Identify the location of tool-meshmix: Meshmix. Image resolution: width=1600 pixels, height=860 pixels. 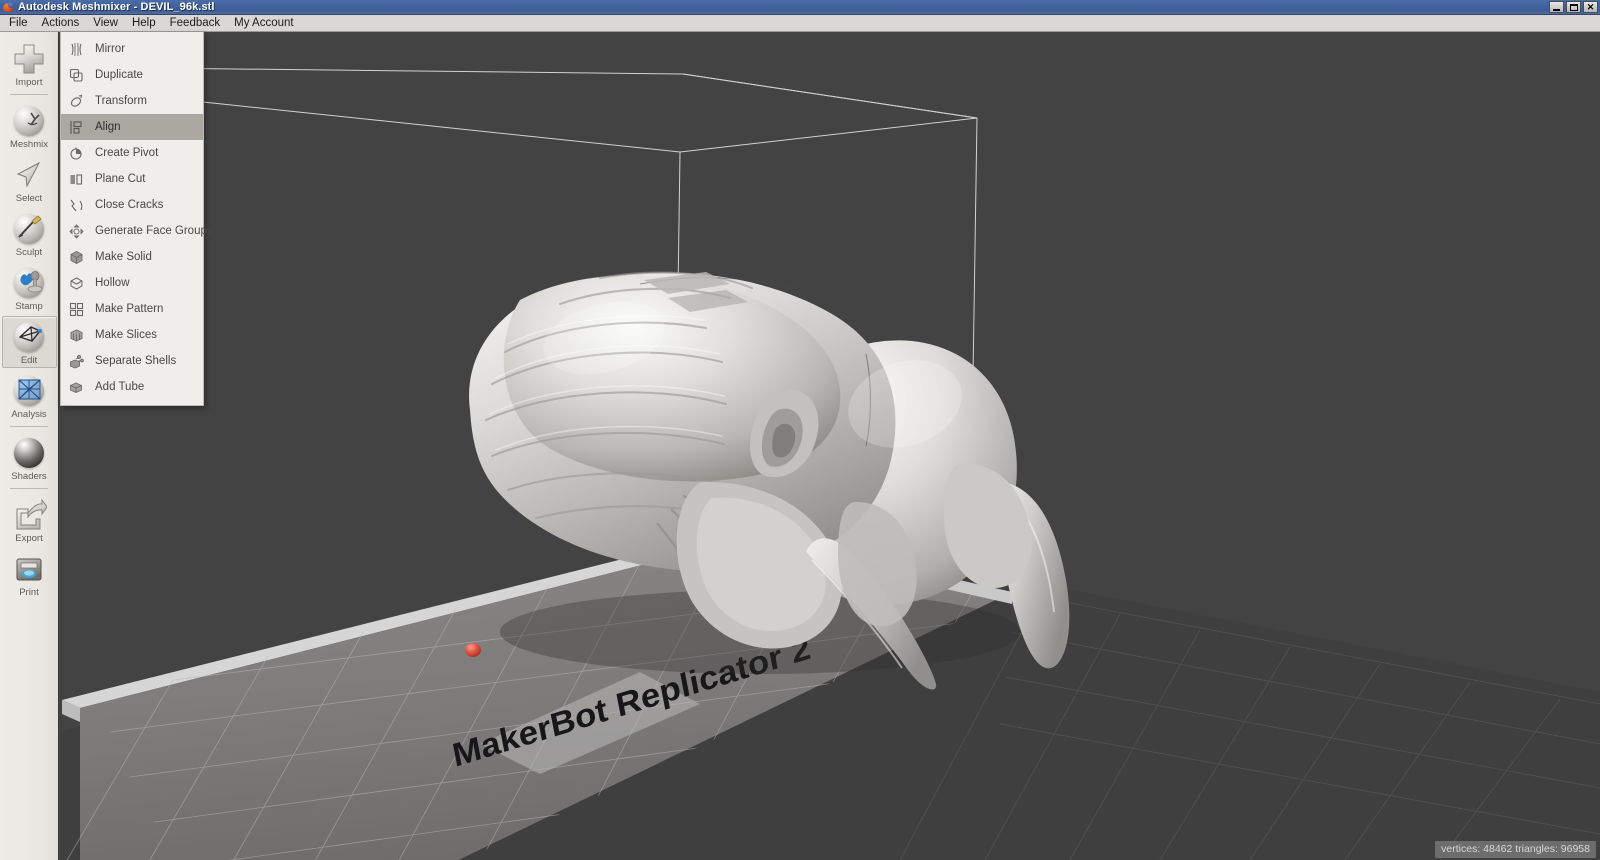
(29, 126).